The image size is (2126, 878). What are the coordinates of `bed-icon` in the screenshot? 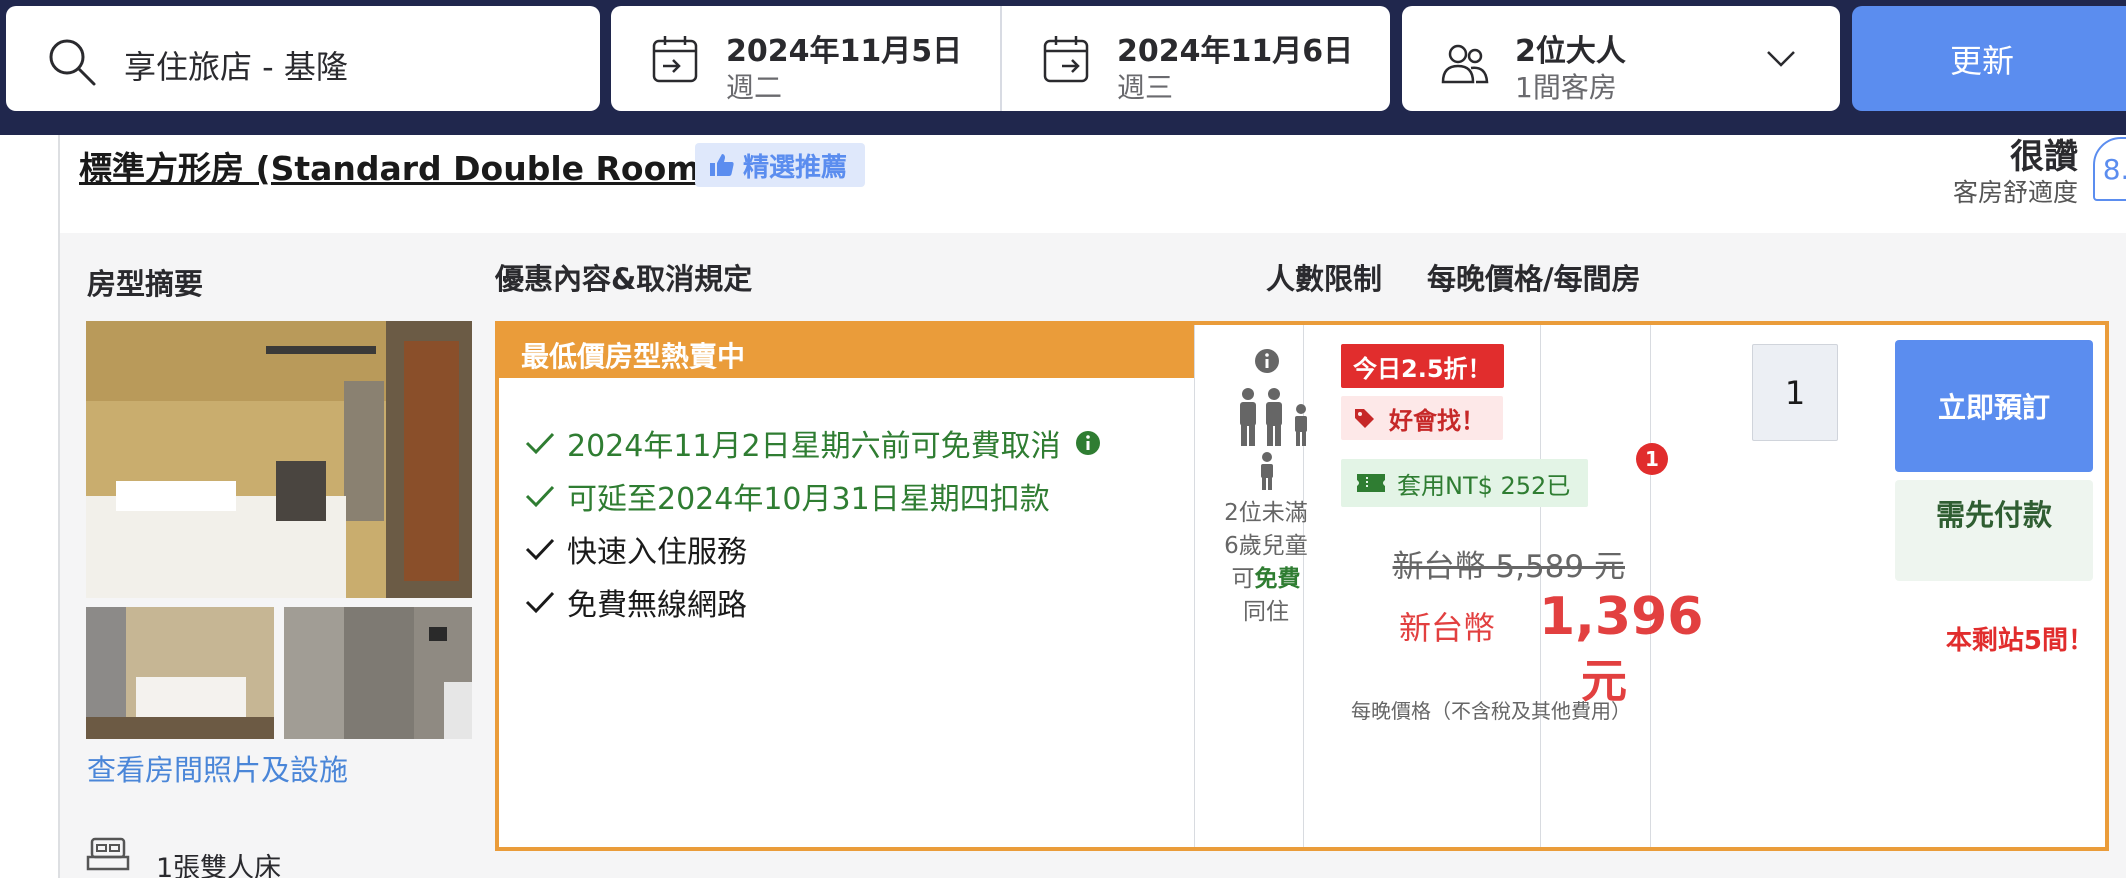 It's located at (108, 854).